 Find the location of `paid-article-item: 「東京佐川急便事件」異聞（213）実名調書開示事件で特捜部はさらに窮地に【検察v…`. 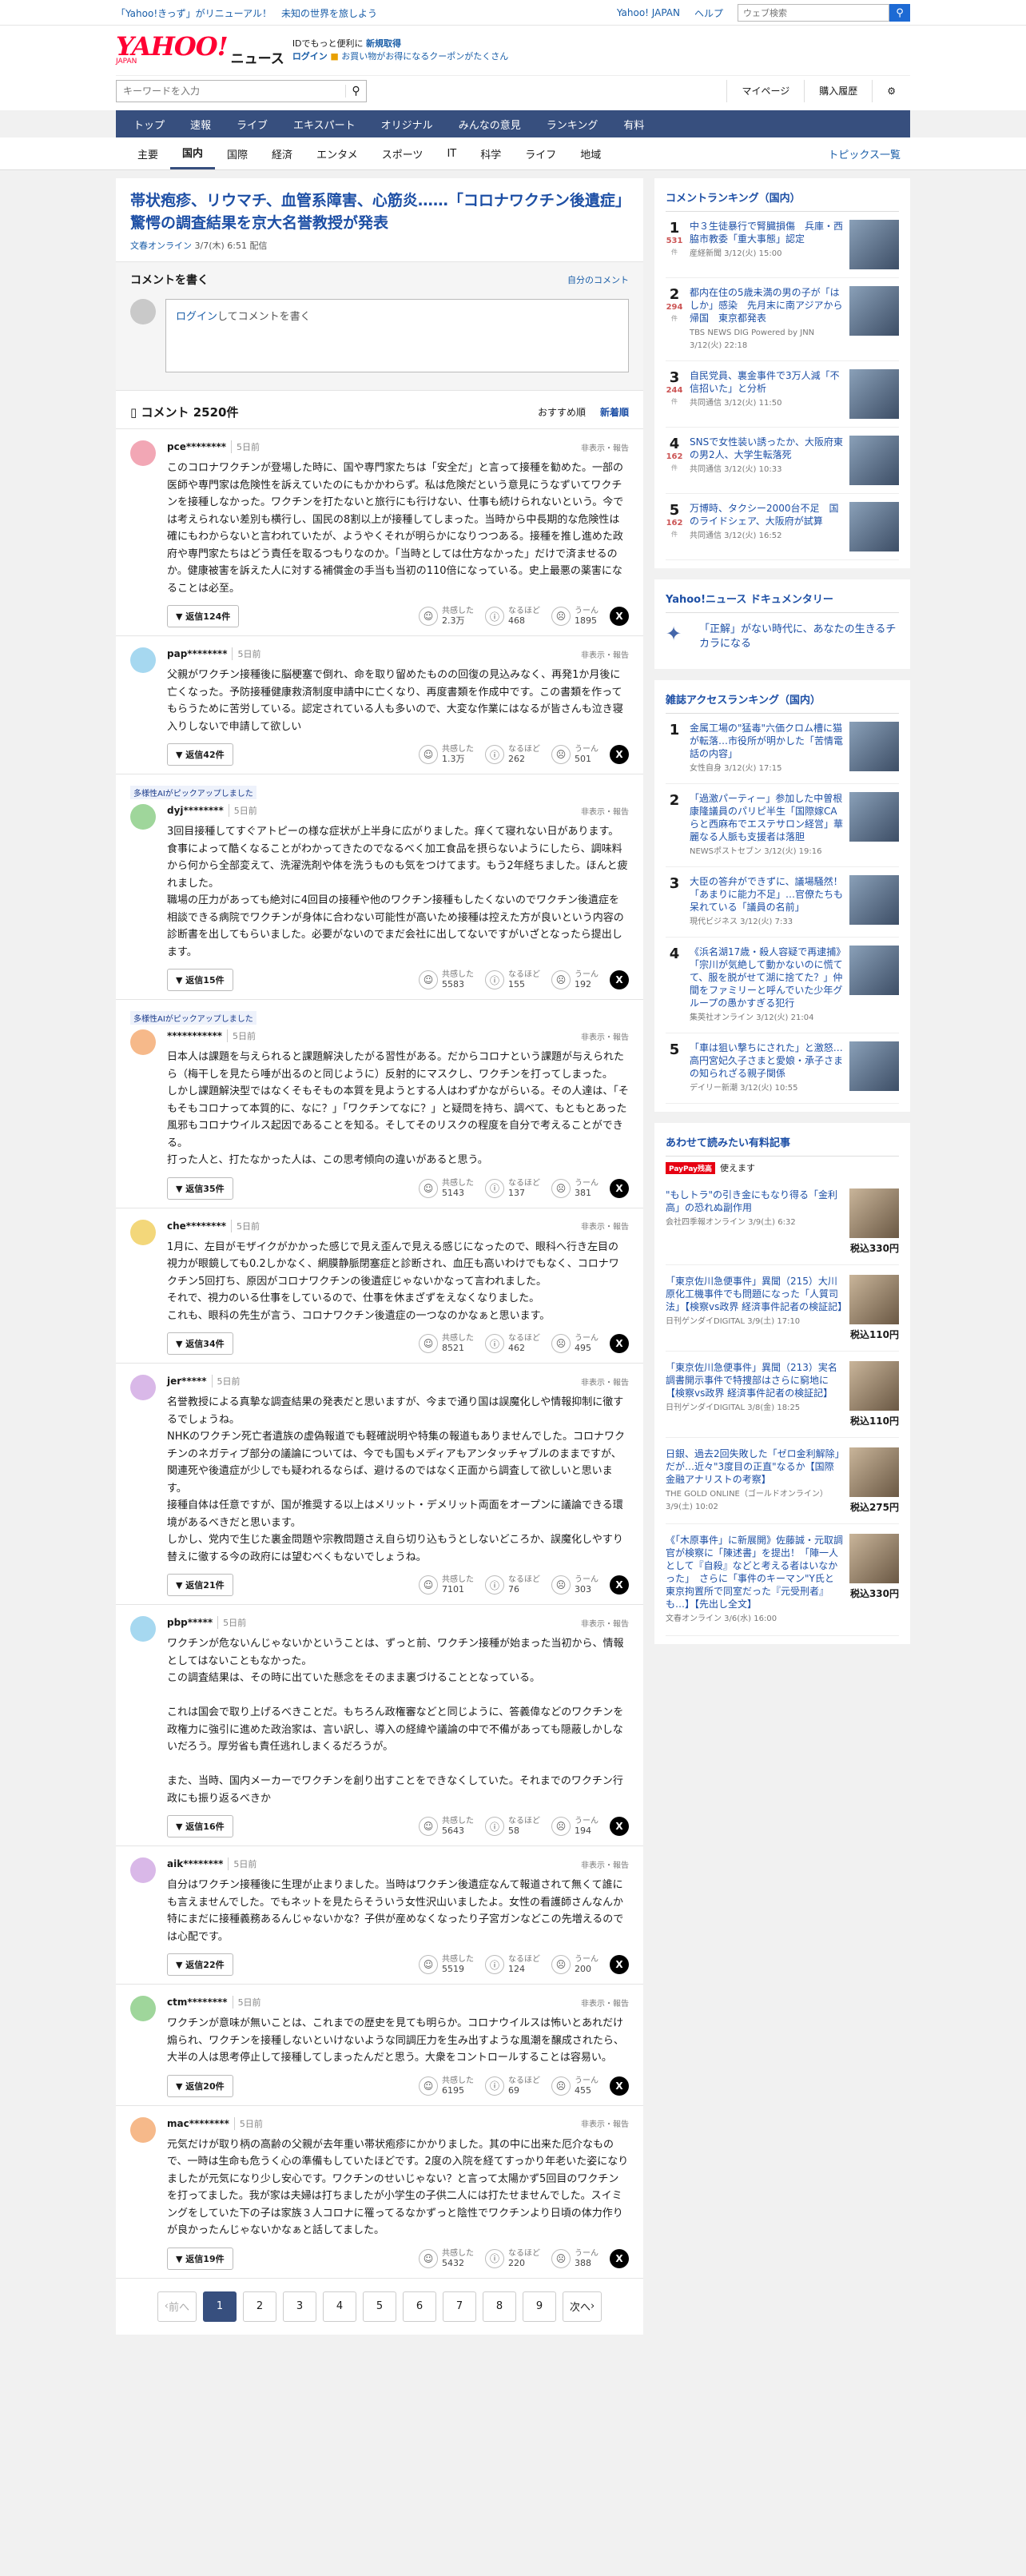

paid-article-item: 「東京佐川急便事件」異聞（213）実名調書開示事件で特捜部はさらに窮地に【検察v… is located at coordinates (783, 1395).